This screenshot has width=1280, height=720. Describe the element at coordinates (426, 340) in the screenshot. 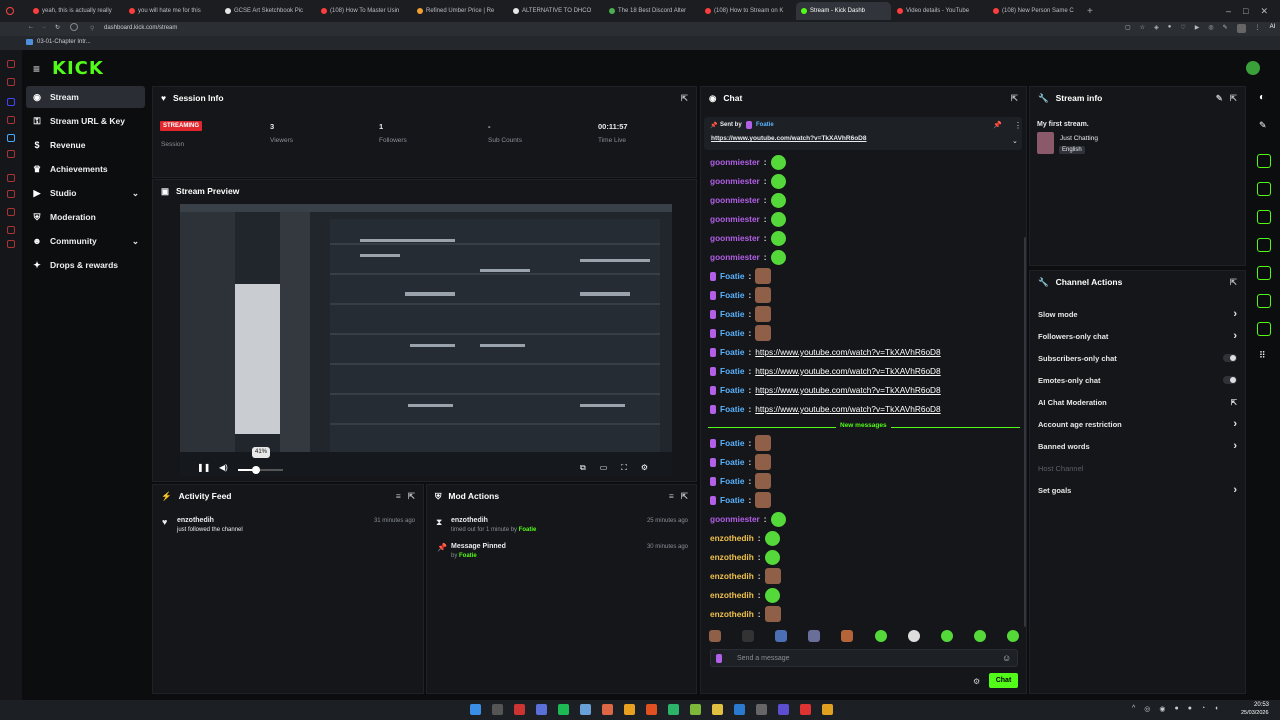

I see `video-player: 41% ❚❚ ◀) ⧉ ▭ ⛶ ⚙` at that location.